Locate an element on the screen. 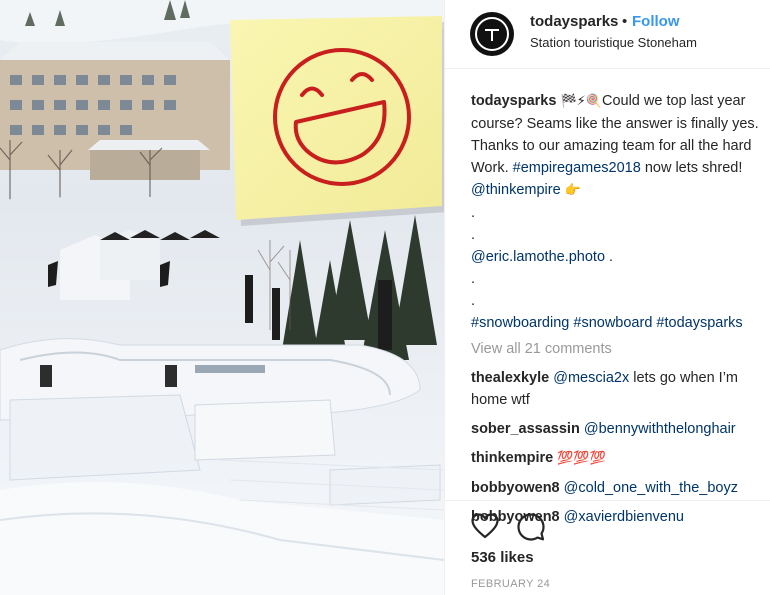 This screenshot has height=595, width=770. post-date: FEBRUARY 24 is located at coordinates (510, 584).